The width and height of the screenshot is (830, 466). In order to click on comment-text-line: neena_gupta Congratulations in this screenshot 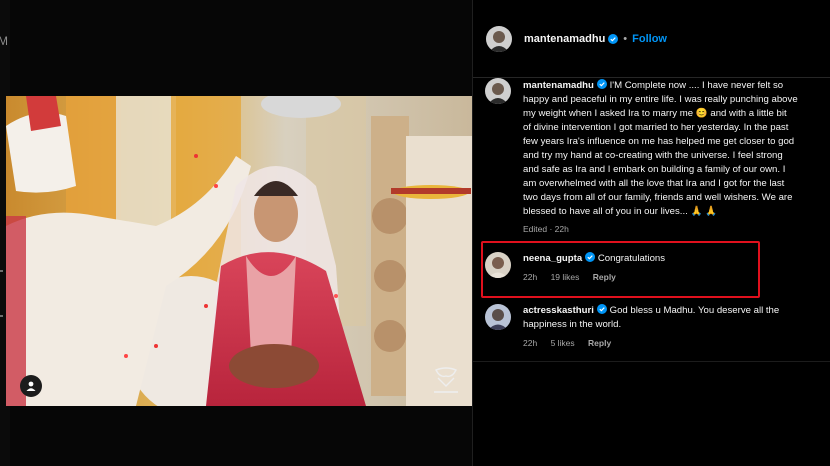, I will do `click(664, 259)`.